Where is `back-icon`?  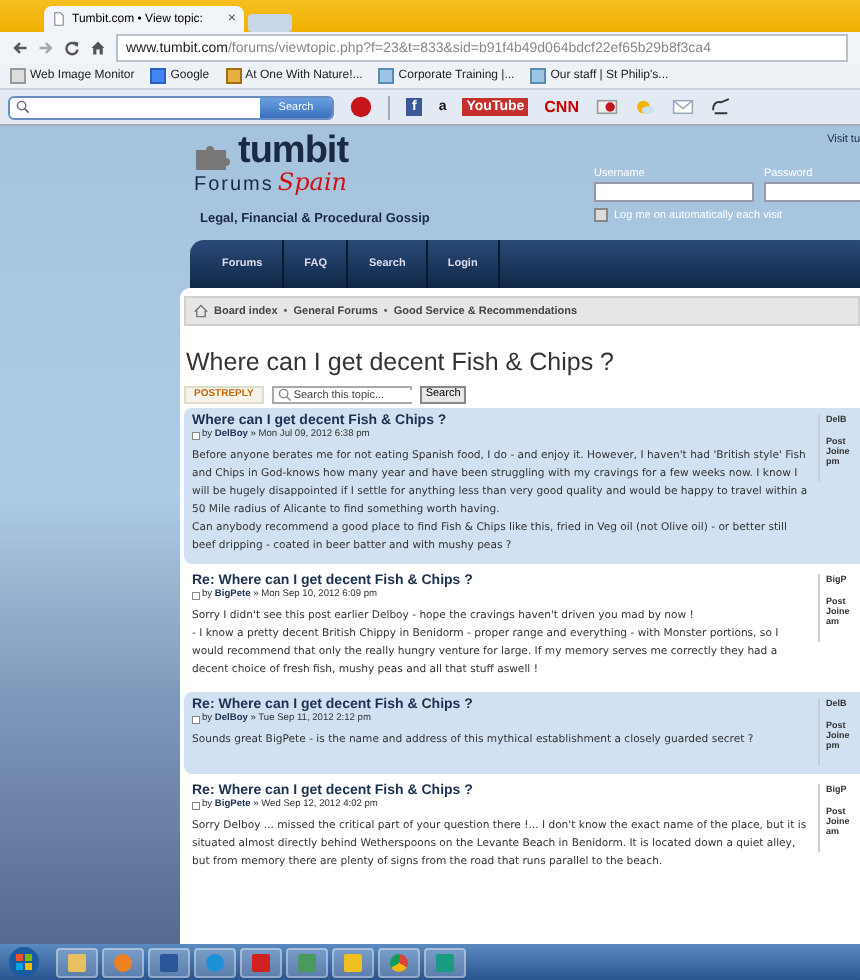 back-icon is located at coordinates (20, 48).